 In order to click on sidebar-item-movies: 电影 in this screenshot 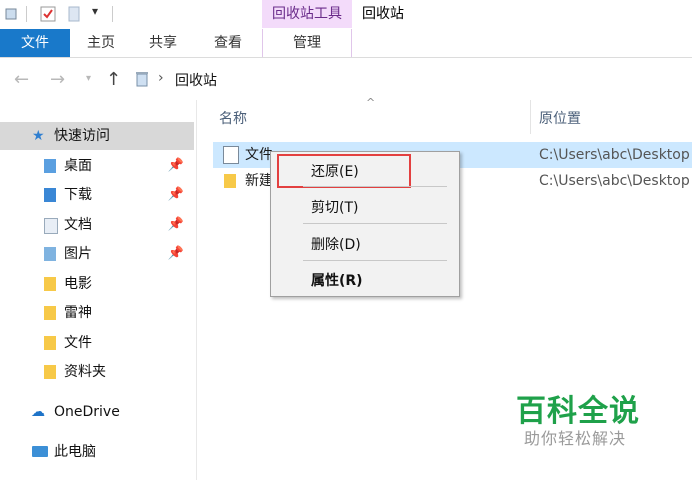, I will do `click(97, 284)`.